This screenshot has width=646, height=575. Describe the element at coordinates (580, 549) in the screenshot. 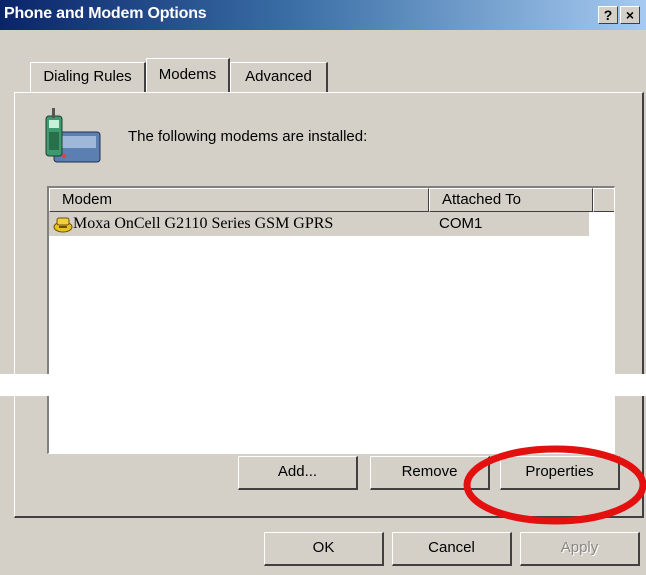

I see `apply-button: Apply` at that location.